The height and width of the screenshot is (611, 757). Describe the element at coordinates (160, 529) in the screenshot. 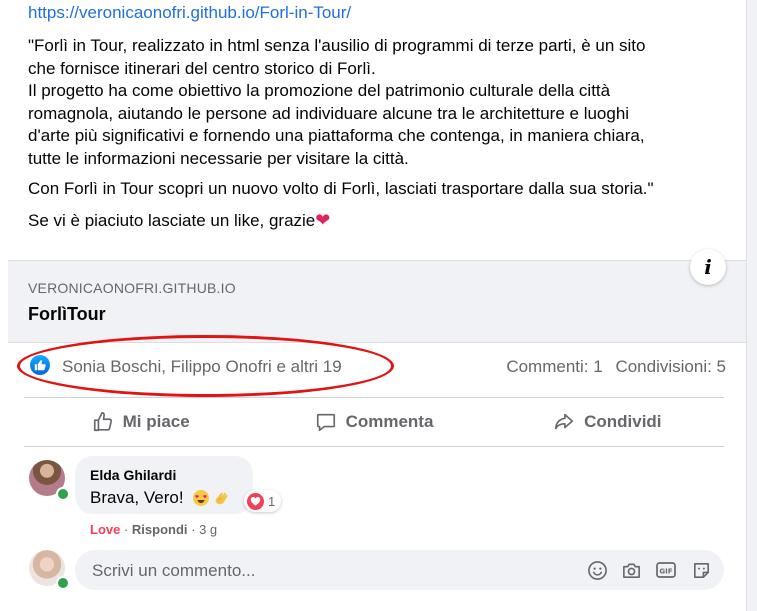

I see `reply-link: Rispondi` at that location.